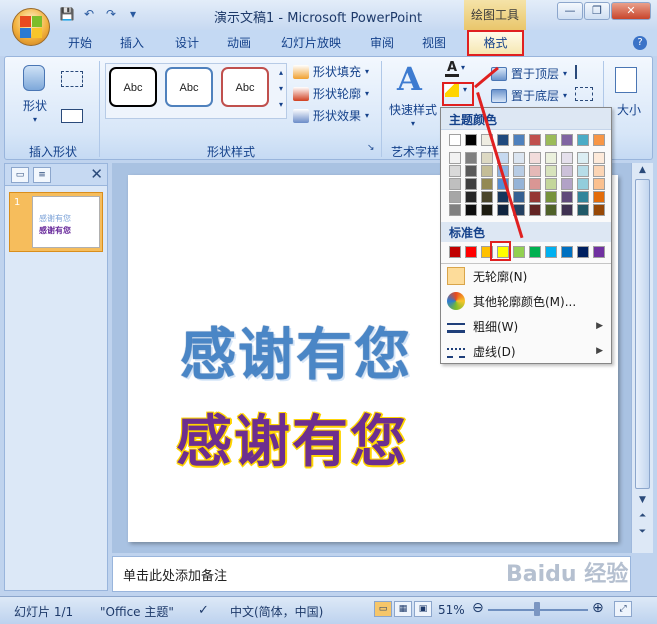 Image resolution: width=657 pixels, height=624 pixels. Describe the element at coordinates (72, 116) in the screenshot. I see `text-box-icon` at that location.